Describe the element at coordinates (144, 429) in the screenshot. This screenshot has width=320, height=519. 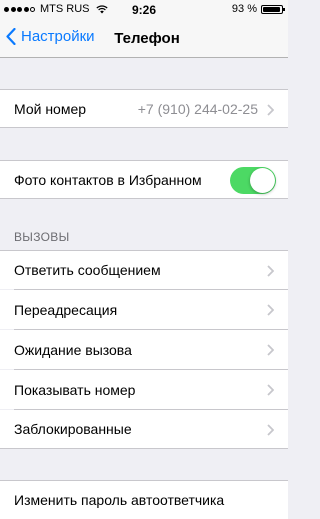
I see `calls-item-blocked: Заблокированные` at that location.